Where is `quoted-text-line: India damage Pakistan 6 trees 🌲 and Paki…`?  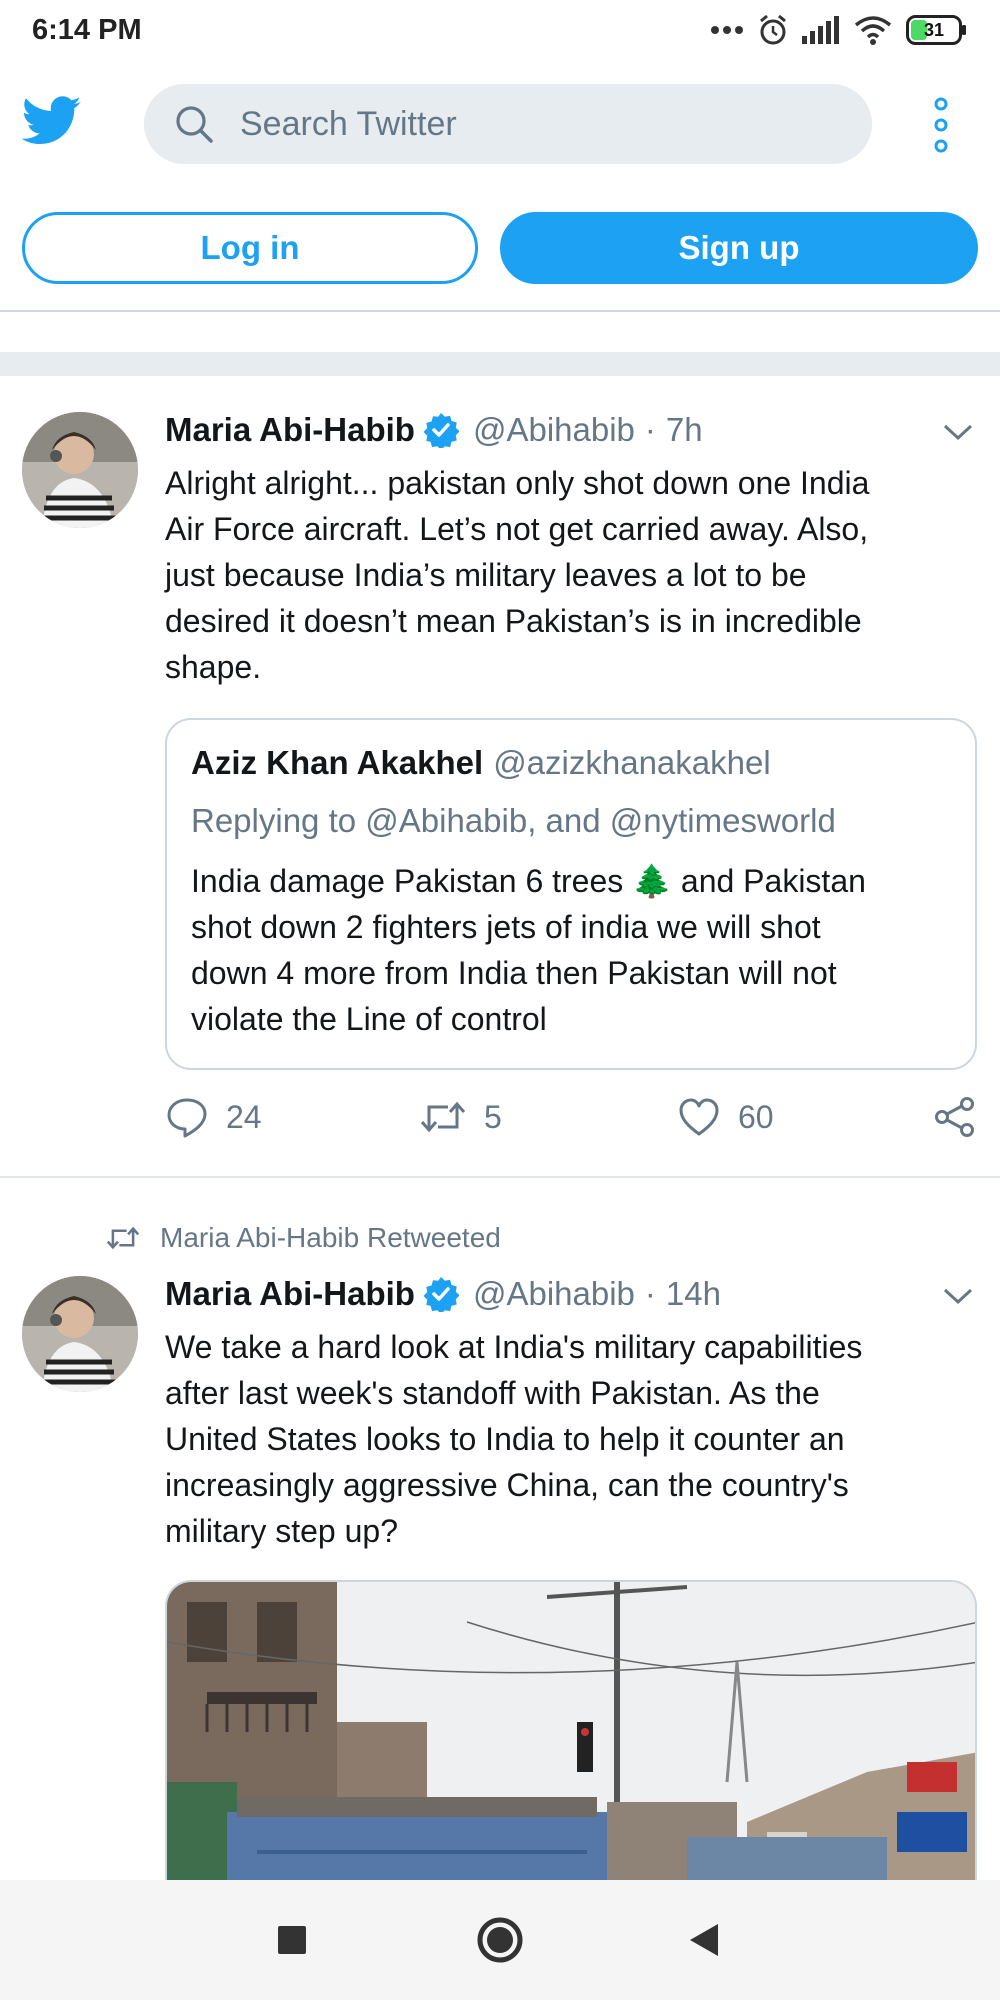
quoted-text-line: India damage Pakistan 6 trees 🌲 and Paki… is located at coordinates (528, 881).